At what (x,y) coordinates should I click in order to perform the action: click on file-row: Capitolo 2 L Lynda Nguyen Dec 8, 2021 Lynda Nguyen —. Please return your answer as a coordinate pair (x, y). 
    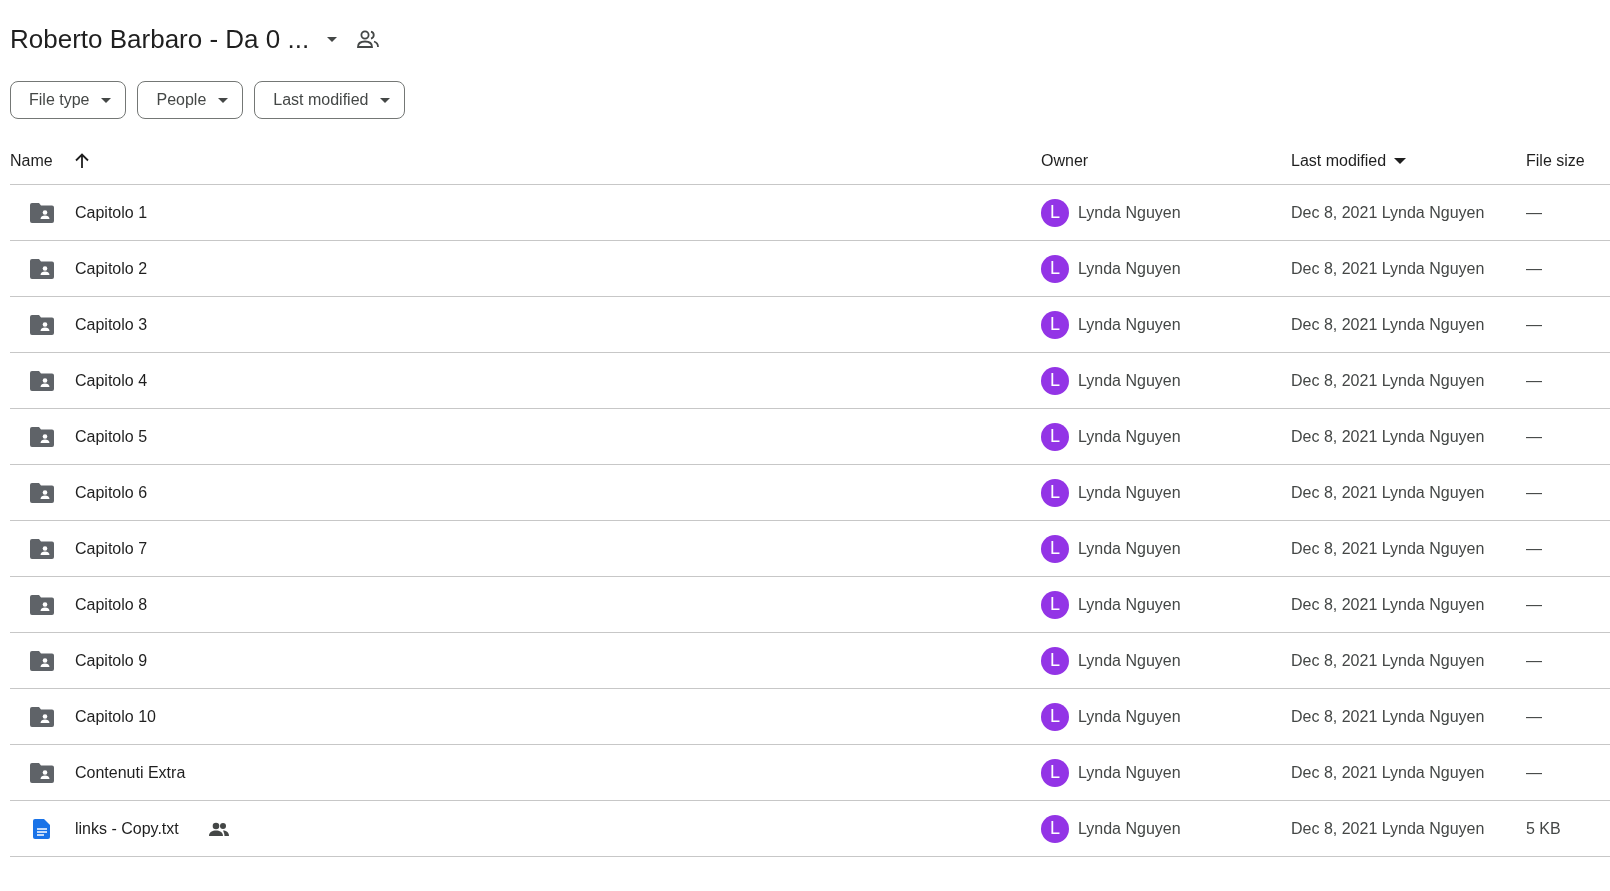
    Looking at the image, I should click on (810, 269).